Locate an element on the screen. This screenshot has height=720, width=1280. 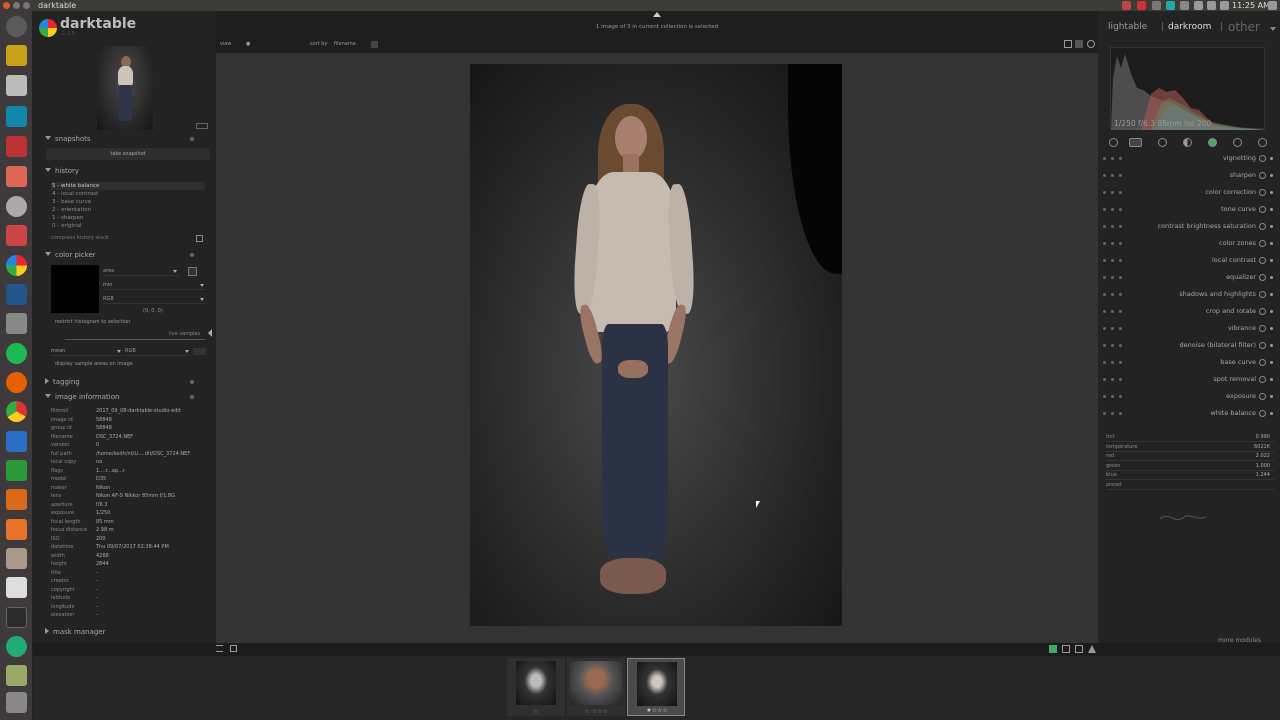
module-row: color correction is located at coordinates (1188, 192).